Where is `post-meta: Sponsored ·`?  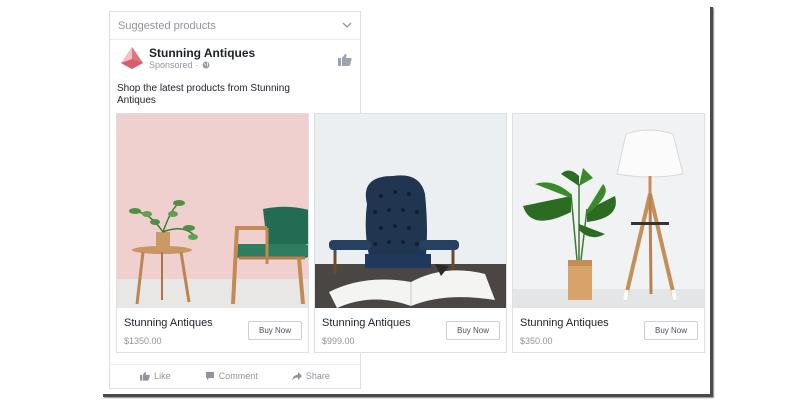
post-meta: Sponsored · is located at coordinates (179, 65).